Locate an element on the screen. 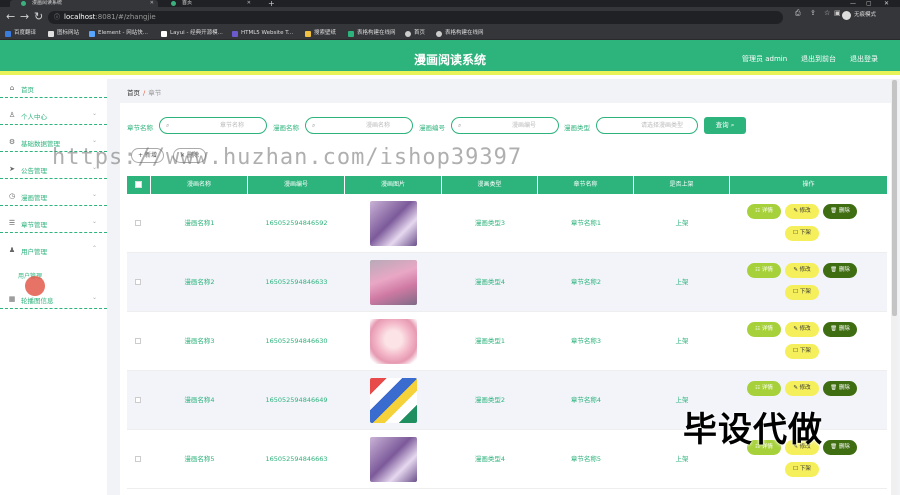 Image resolution: width=900 pixels, height=495 pixels. column-header: 漫画名称 is located at coordinates (199, 185).